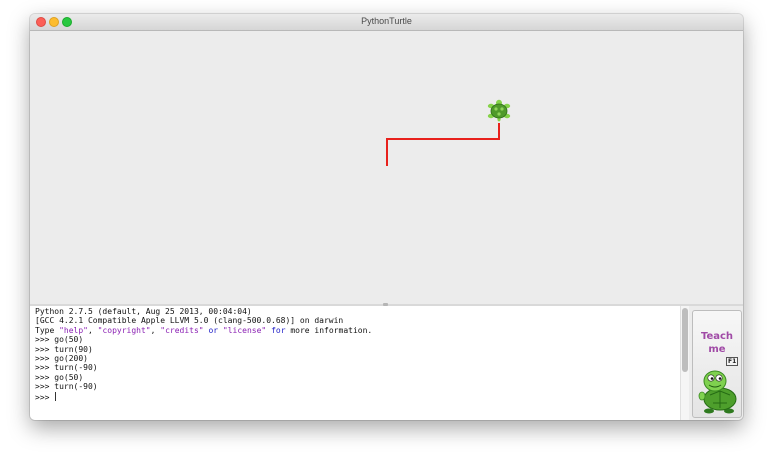 This screenshot has height=464, width=773. What do you see at coordinates (717, 392) in the screenshot?
I see `turtle-mascot-icon` at bounding box center [717, 392].